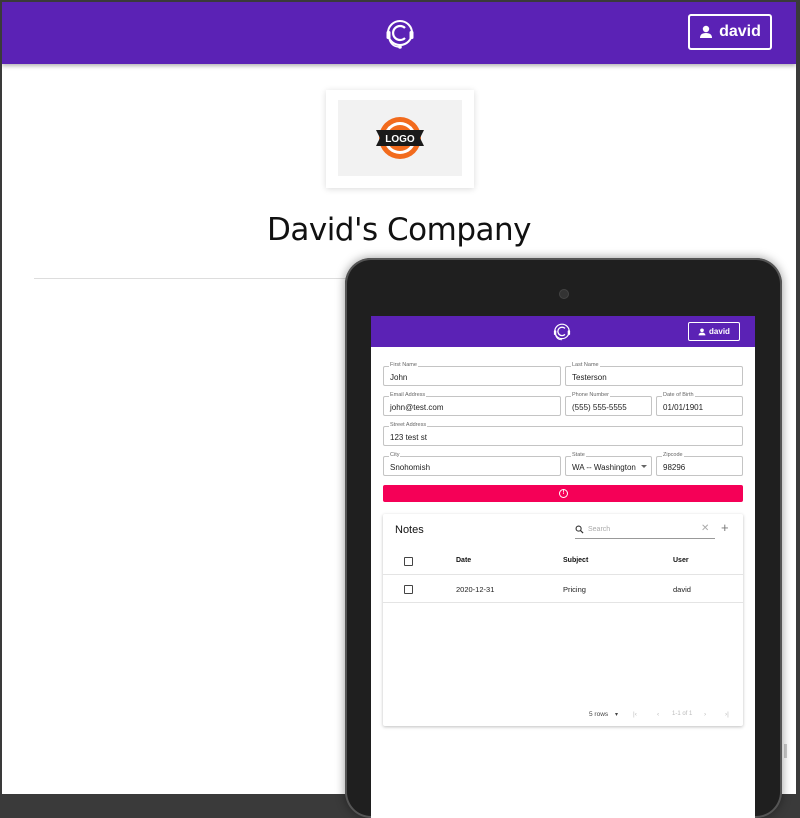  Describe the element at coordinates (682, 589) in the screenshot. I see `cell-user: david` at that location.